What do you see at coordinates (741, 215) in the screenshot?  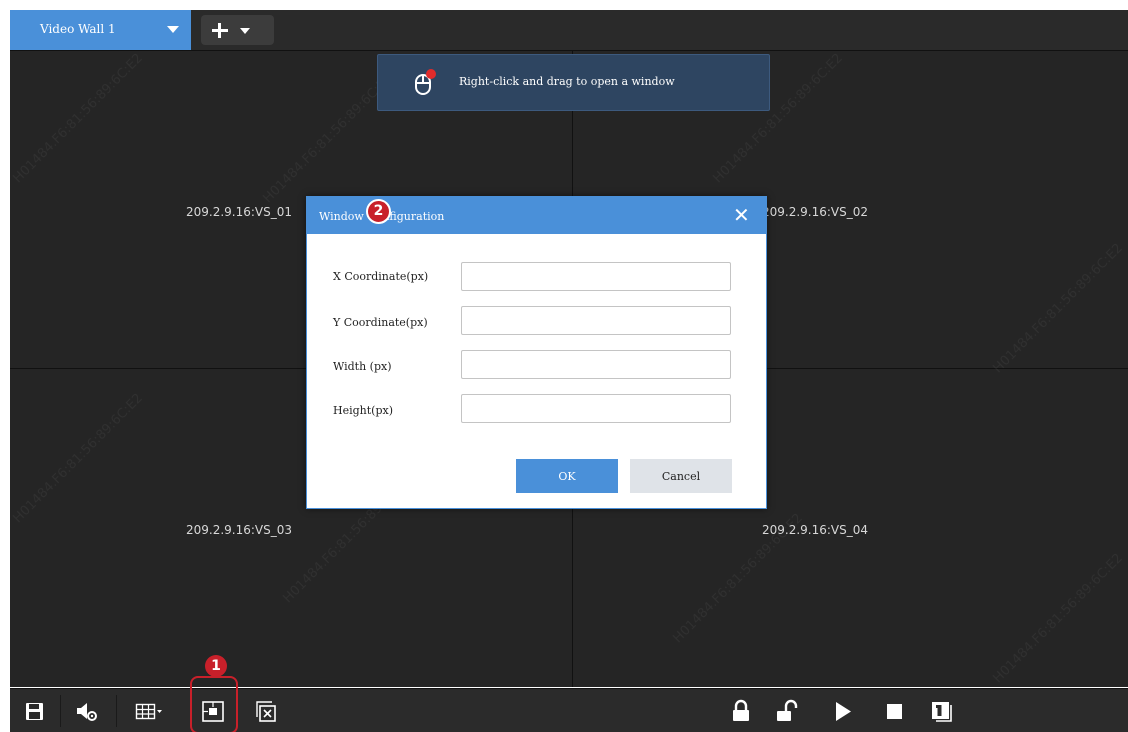 I see `close-icon: ✕` at bounding box center [741, 215].